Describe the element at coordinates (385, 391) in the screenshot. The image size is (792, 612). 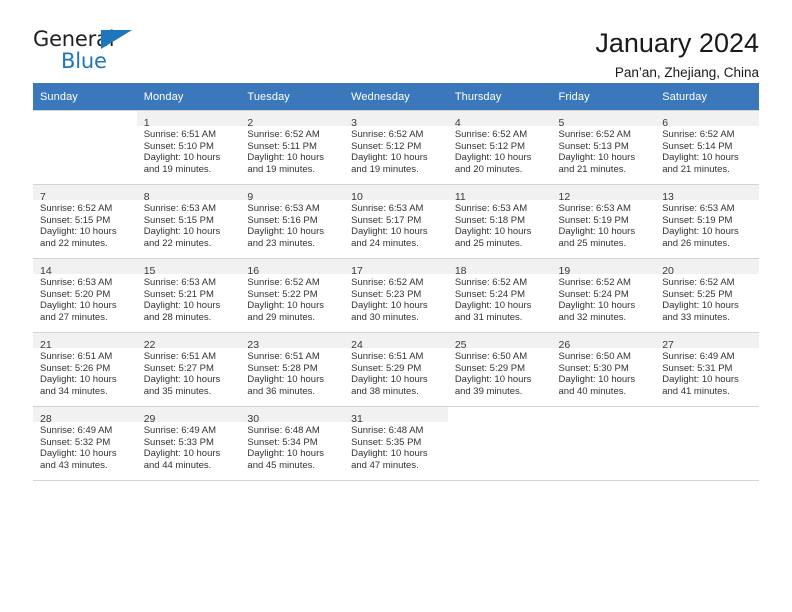
I see `daylight-duration-line2: and 38 minutes.` at that location.